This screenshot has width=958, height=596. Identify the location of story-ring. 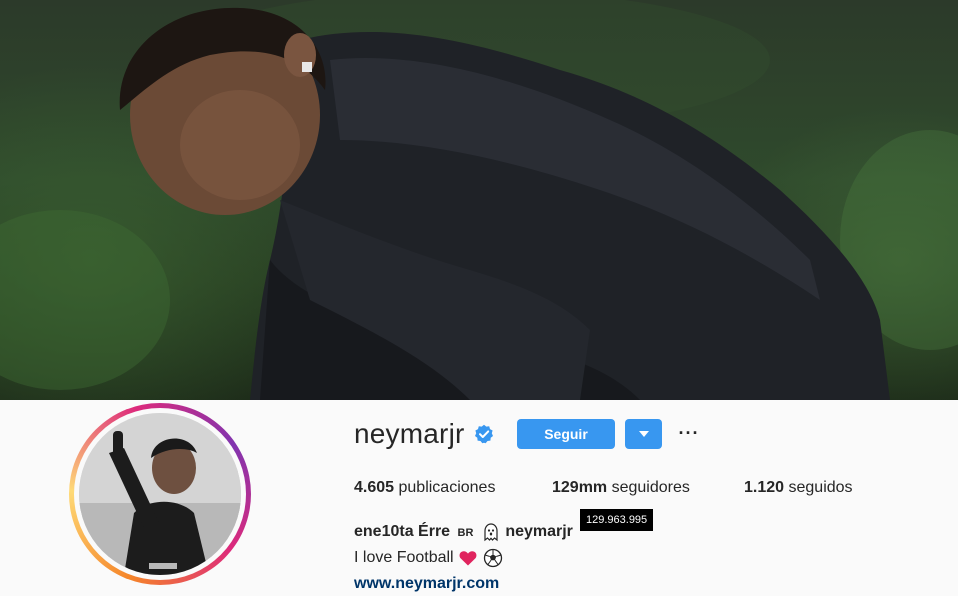
(160, 494).